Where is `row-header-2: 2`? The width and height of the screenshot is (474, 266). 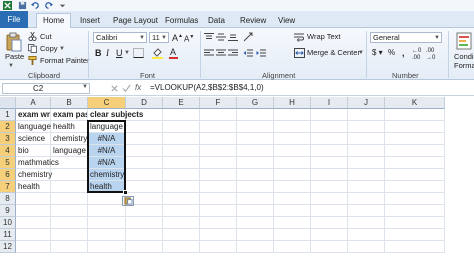
row-header-2: 2 is located at coordinates (8, 127).